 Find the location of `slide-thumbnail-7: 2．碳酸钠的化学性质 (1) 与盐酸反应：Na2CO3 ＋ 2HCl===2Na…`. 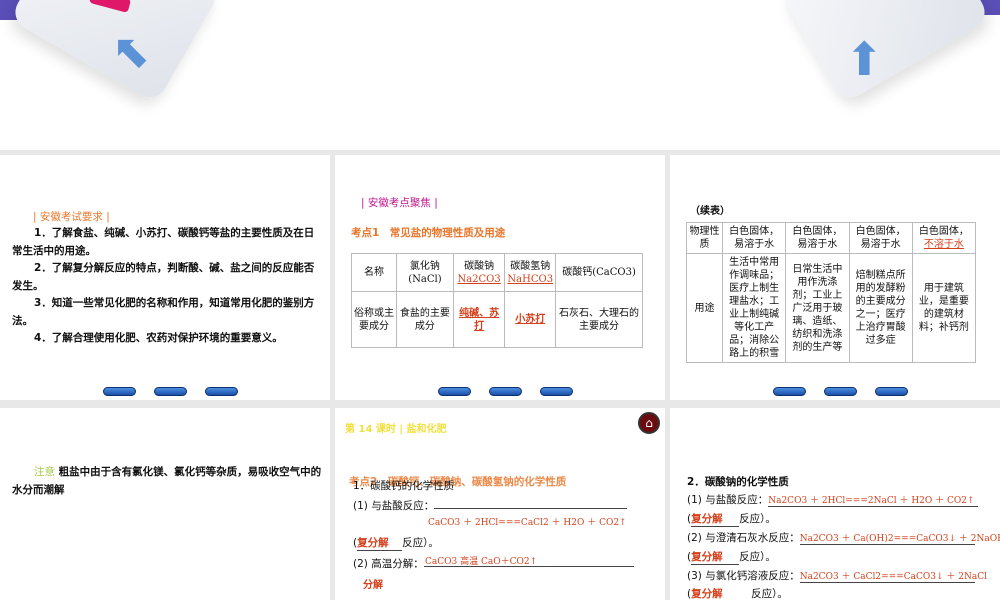

slide-thumbnail-7: 2．碳酸钠的化学性质 (1) 与盐酸反应：Na2CO3 ＋ 2HCl===2Na… is located at coordinates (835, 504).